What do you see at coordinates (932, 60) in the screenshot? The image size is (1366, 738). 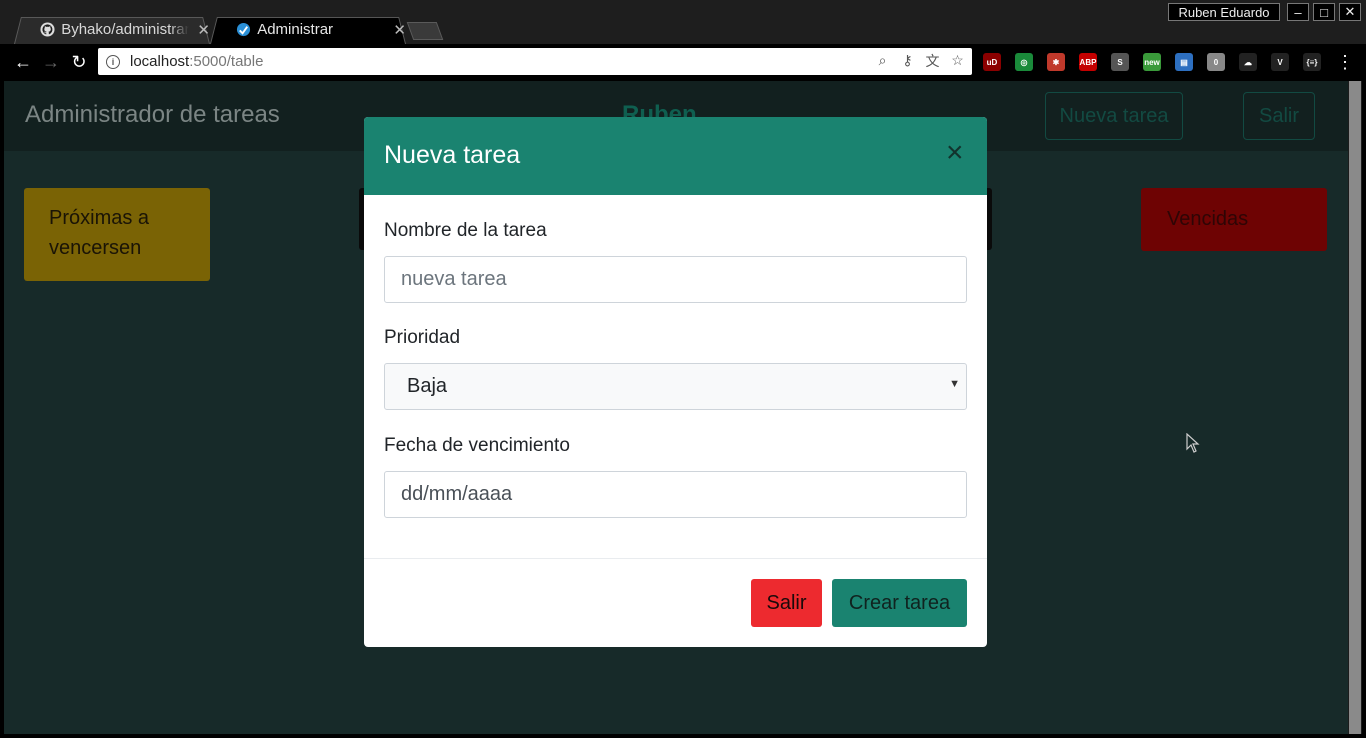 I see `translate-icon: 文` at bounding box center [932, 60].